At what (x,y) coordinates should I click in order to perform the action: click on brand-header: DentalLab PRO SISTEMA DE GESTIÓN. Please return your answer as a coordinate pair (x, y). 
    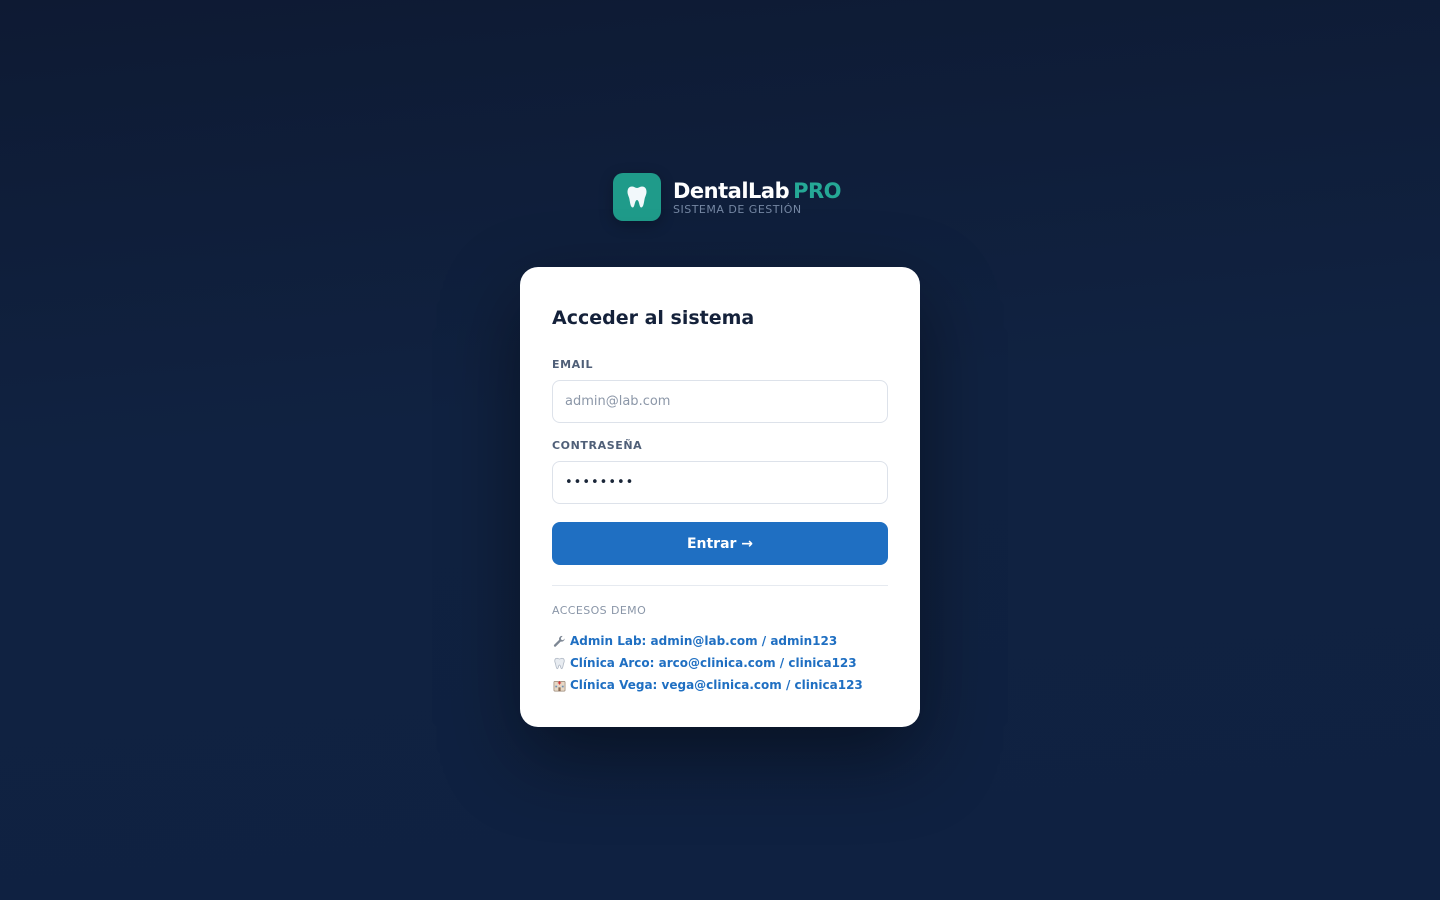
    Looking at the image, I should click on (727, 197).